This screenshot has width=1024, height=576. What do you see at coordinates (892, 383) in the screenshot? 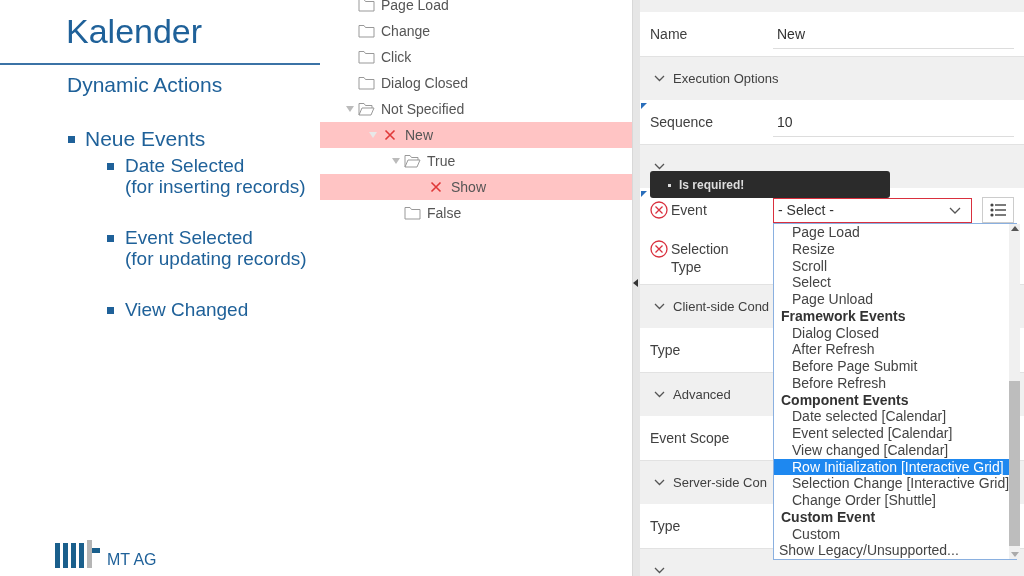
I see `dropdown-option: Before Refresh` at bounding box center [892, 383].